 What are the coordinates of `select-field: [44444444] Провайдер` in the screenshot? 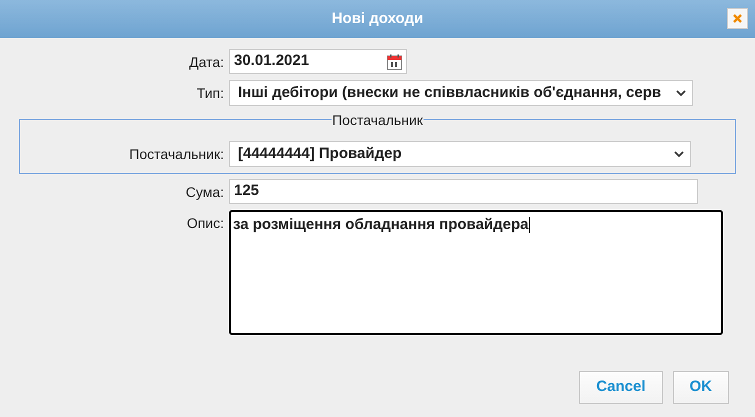 It's located at (460, 154).